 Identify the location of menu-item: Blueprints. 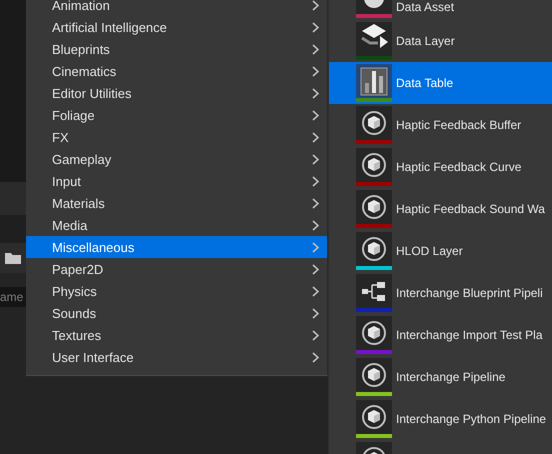
(176, 49).